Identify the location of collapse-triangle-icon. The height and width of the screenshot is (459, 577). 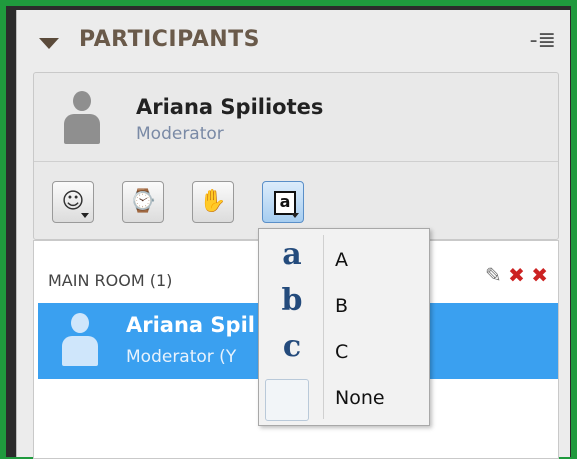
(49, 43).